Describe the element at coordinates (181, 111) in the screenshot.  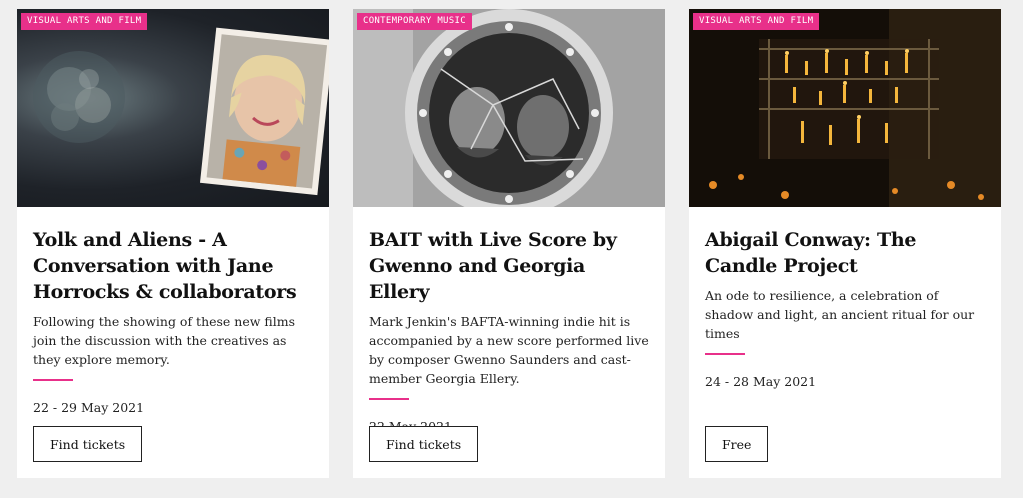
I see `yolk-aliens-artwork` at that location.